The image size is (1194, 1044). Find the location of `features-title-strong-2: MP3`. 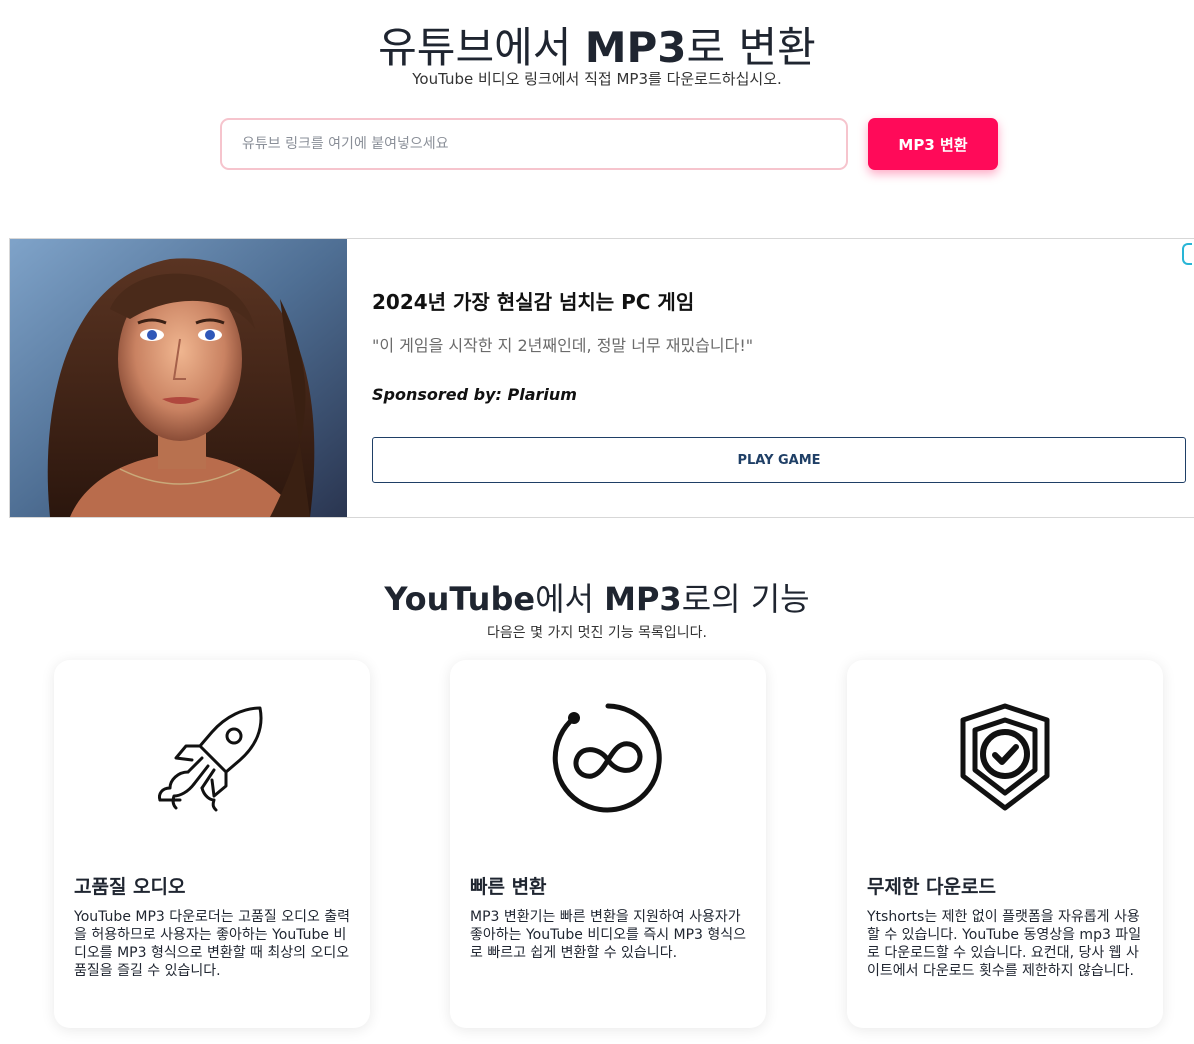

features-title-strong-2: MP3 is located at coordinates (643, 599).